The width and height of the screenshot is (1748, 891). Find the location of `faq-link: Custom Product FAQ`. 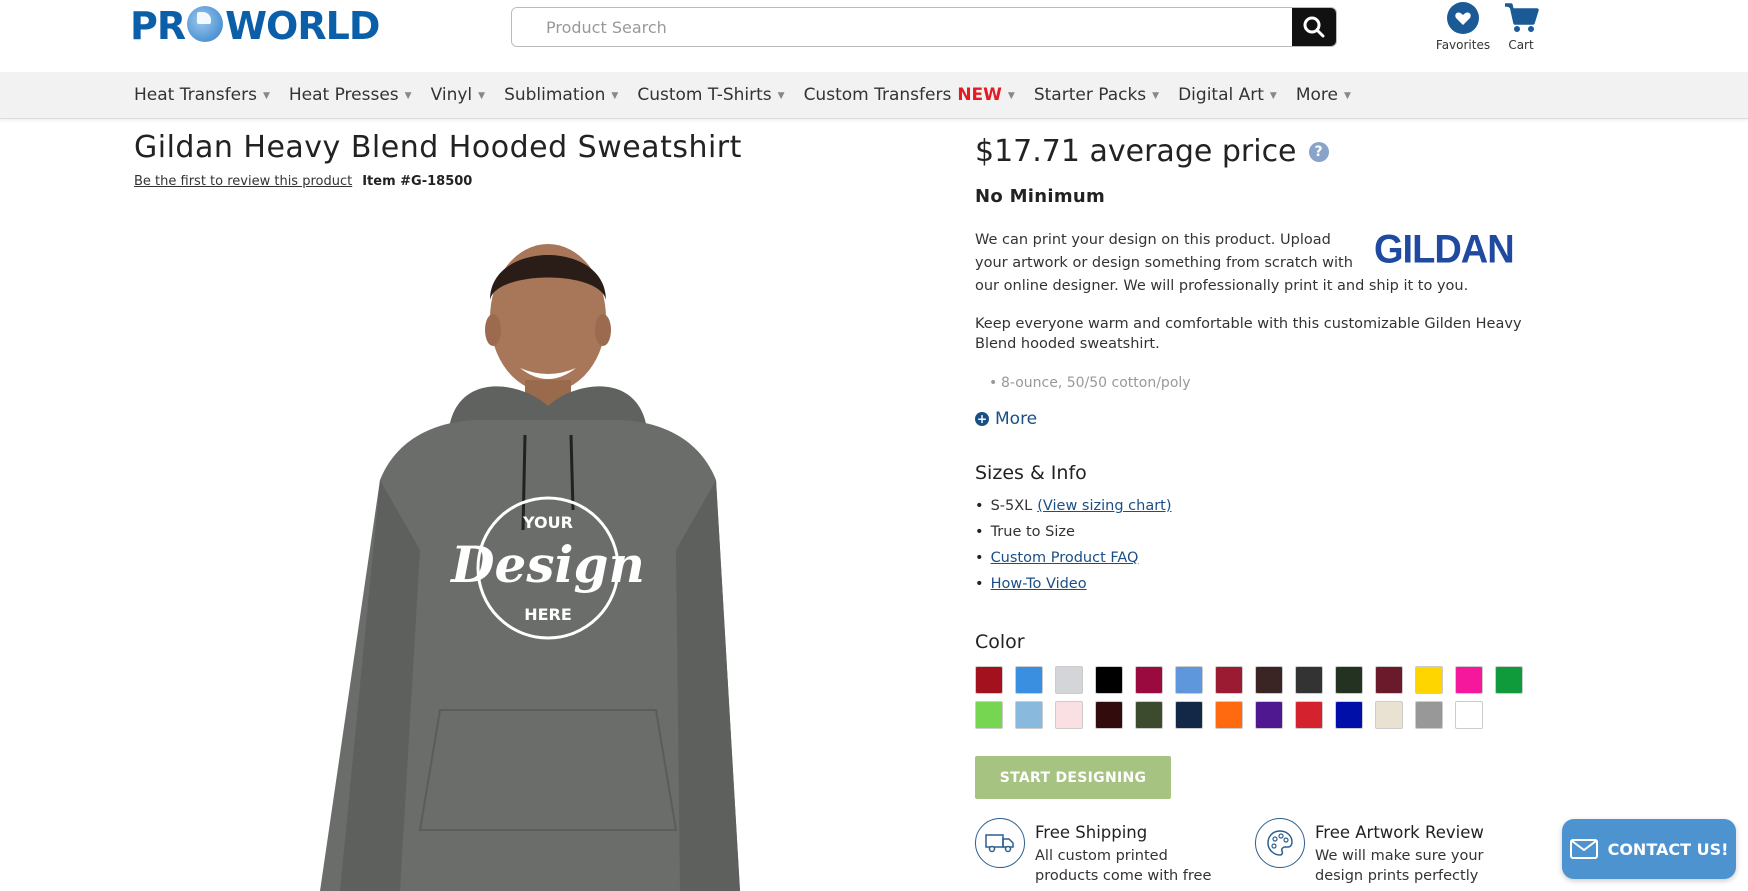

faq-link: Custom Product FAQ is located at coordinates (1065, 558).